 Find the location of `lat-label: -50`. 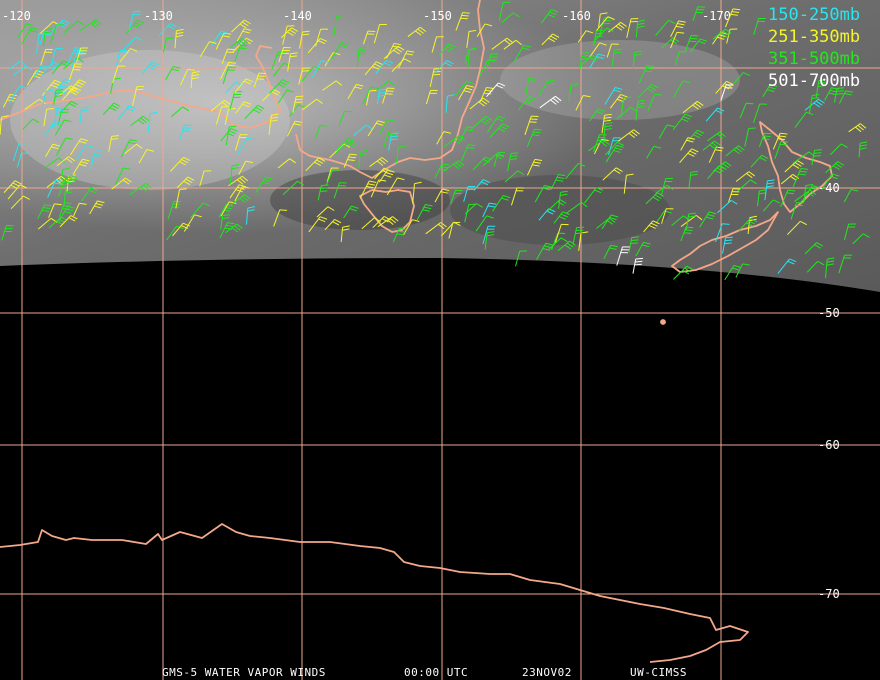

lat-label: -50 is located at coordinates (829, 313).